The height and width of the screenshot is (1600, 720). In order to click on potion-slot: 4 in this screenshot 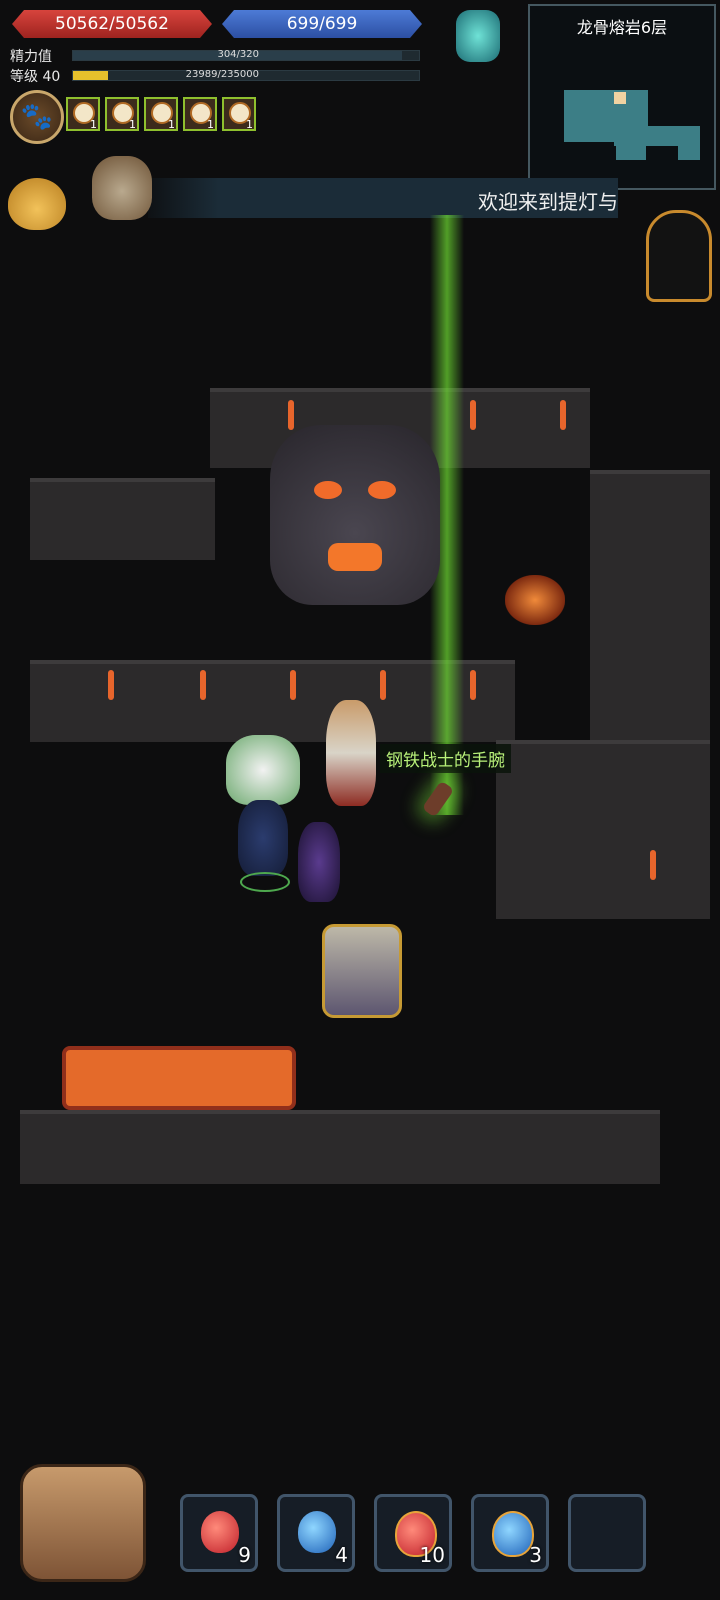, I will do `click(316, 1533)`.